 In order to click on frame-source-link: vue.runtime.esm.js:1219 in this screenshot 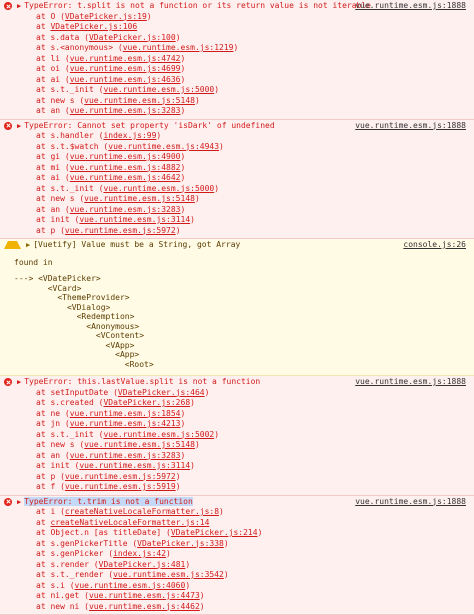, I will do `click(178, 47)`.